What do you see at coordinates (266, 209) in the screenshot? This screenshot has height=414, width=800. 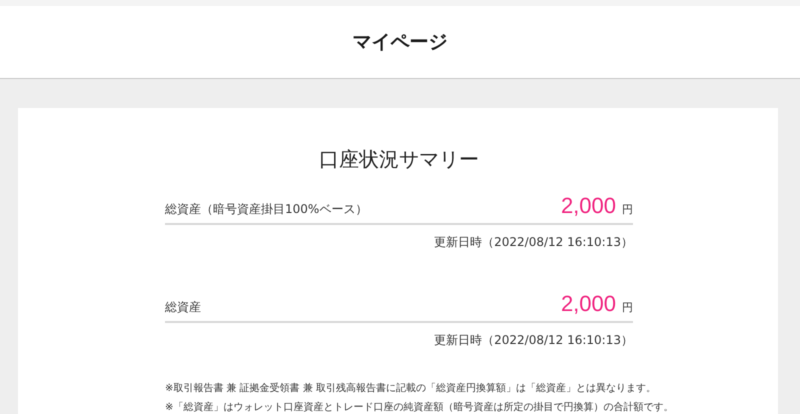 I see `asset-label: 総資産（暗号資産掛目100%ベース）` at bounding box center [266, 209].